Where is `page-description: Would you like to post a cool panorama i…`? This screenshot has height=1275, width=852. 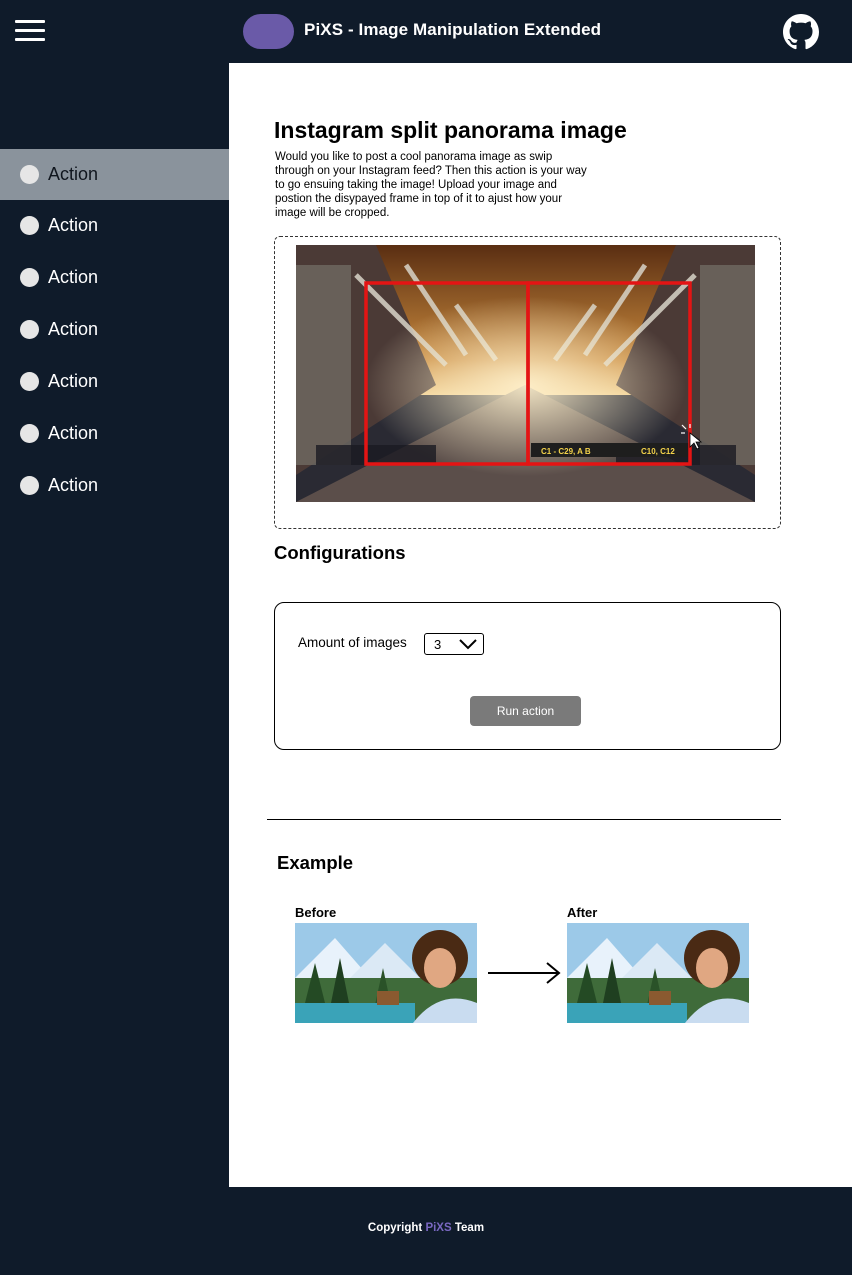
page-description: Would you like to post a cool panorama i… is located at coordinates (431, 185).